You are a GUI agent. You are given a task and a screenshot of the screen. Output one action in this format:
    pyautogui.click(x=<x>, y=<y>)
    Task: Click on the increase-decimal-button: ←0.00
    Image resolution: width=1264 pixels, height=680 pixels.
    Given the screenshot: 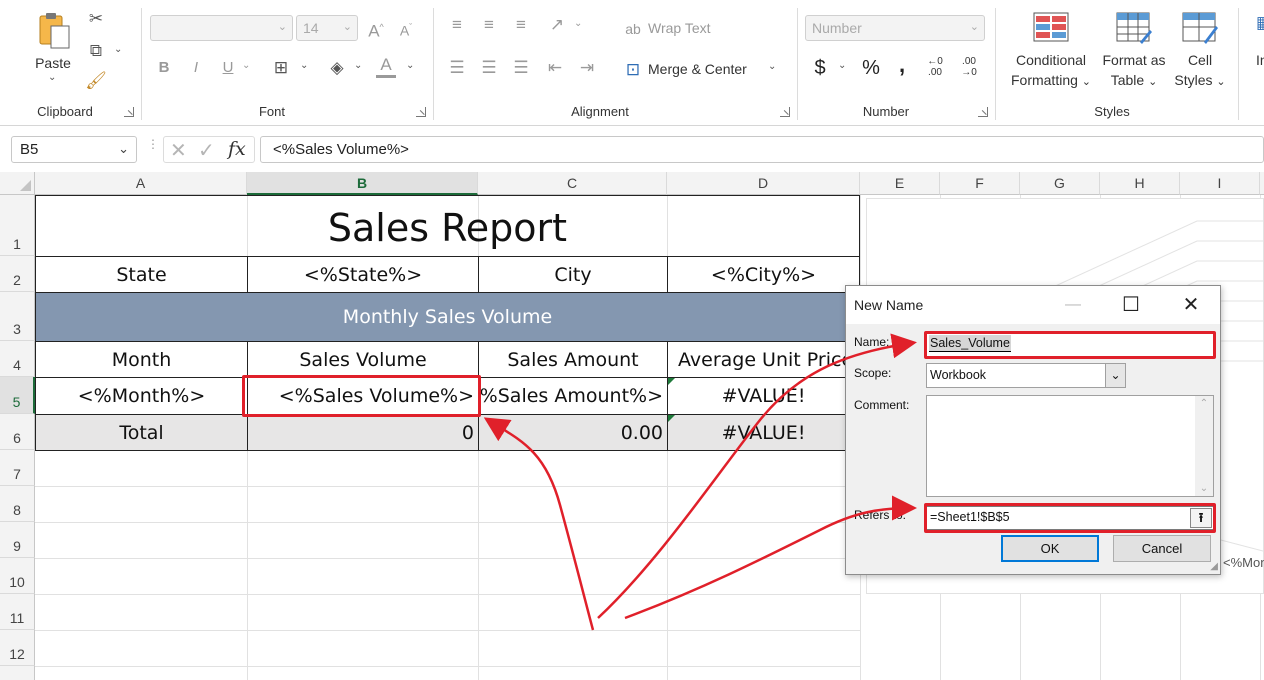 What is the action you would take?
    pyautogui.click(x=935, y=67)
    